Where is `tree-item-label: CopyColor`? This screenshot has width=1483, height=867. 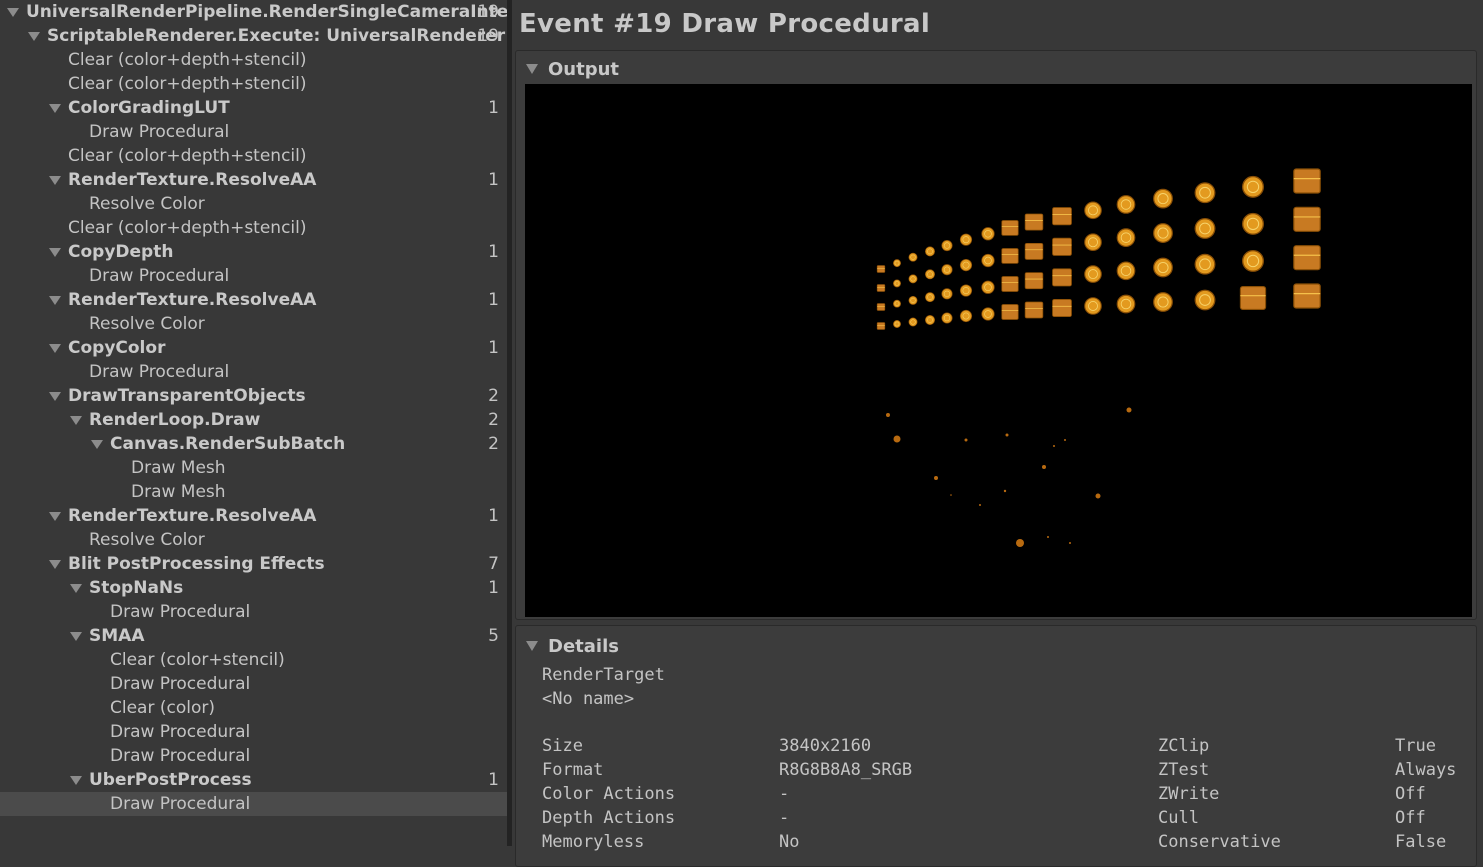 tree-item-label: CopyColor is located at coordinates (117, 348).